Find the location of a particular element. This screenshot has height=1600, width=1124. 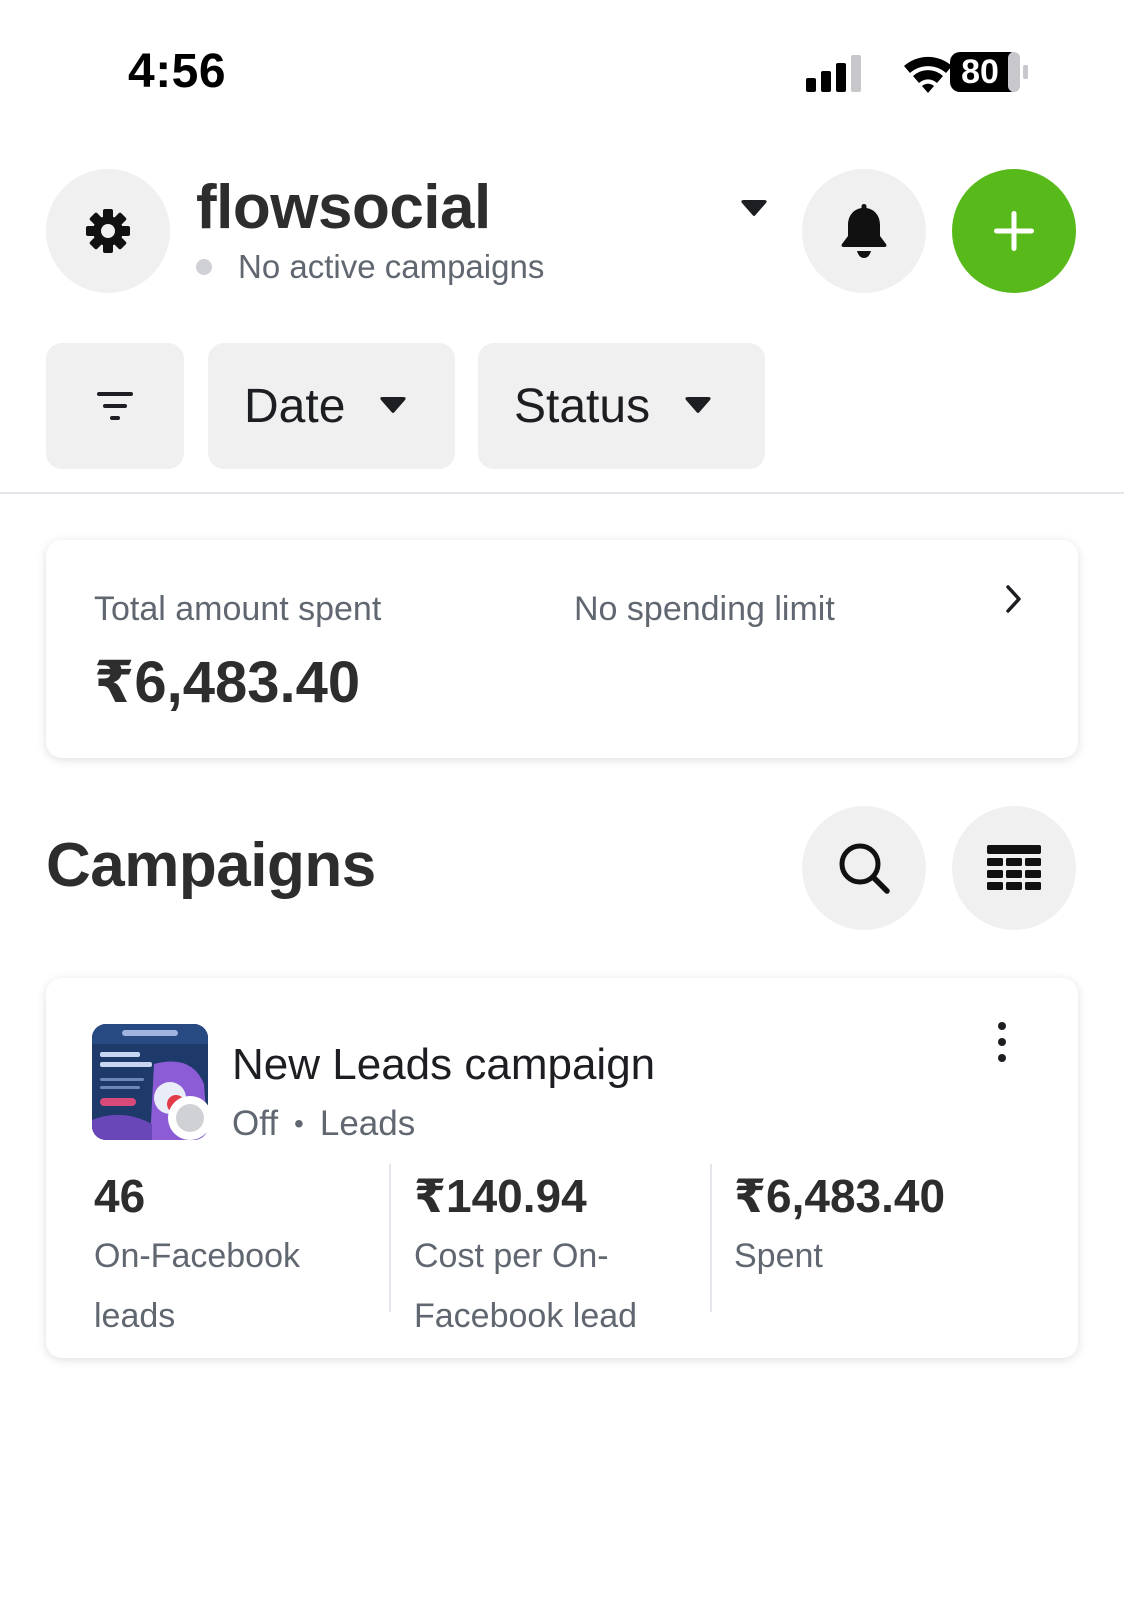

campaign-status-indicator is located at coordinates (190, 1118).